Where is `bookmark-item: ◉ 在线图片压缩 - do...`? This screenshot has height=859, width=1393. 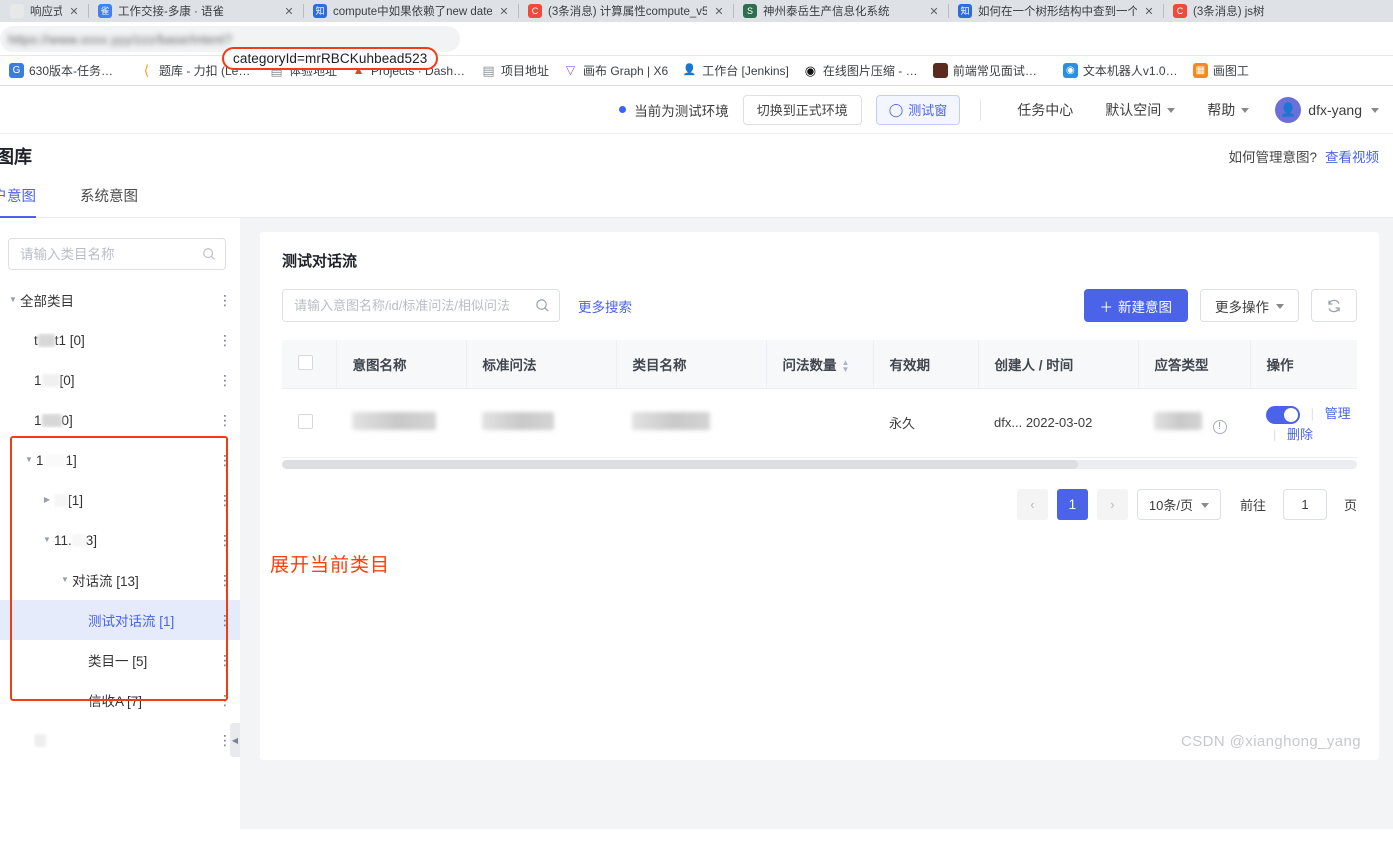
bookmark-item: ◉ 在线图片压缩 - do... is located at coordinates (861, 70).